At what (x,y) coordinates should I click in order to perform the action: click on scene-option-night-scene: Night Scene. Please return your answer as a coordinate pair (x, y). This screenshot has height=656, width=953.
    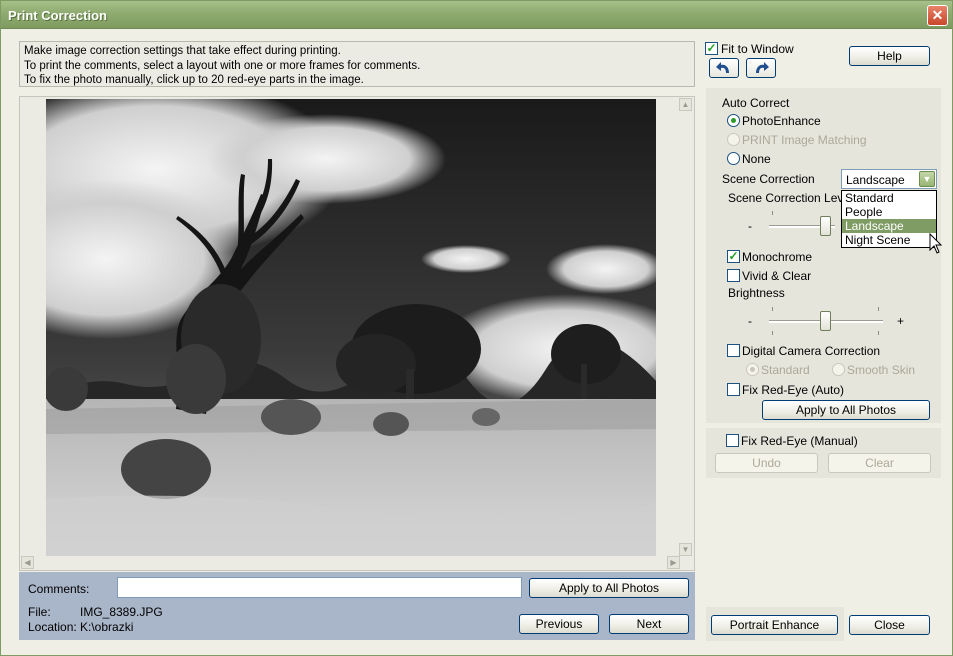
    Looking at the image, I should click on (889, 240).